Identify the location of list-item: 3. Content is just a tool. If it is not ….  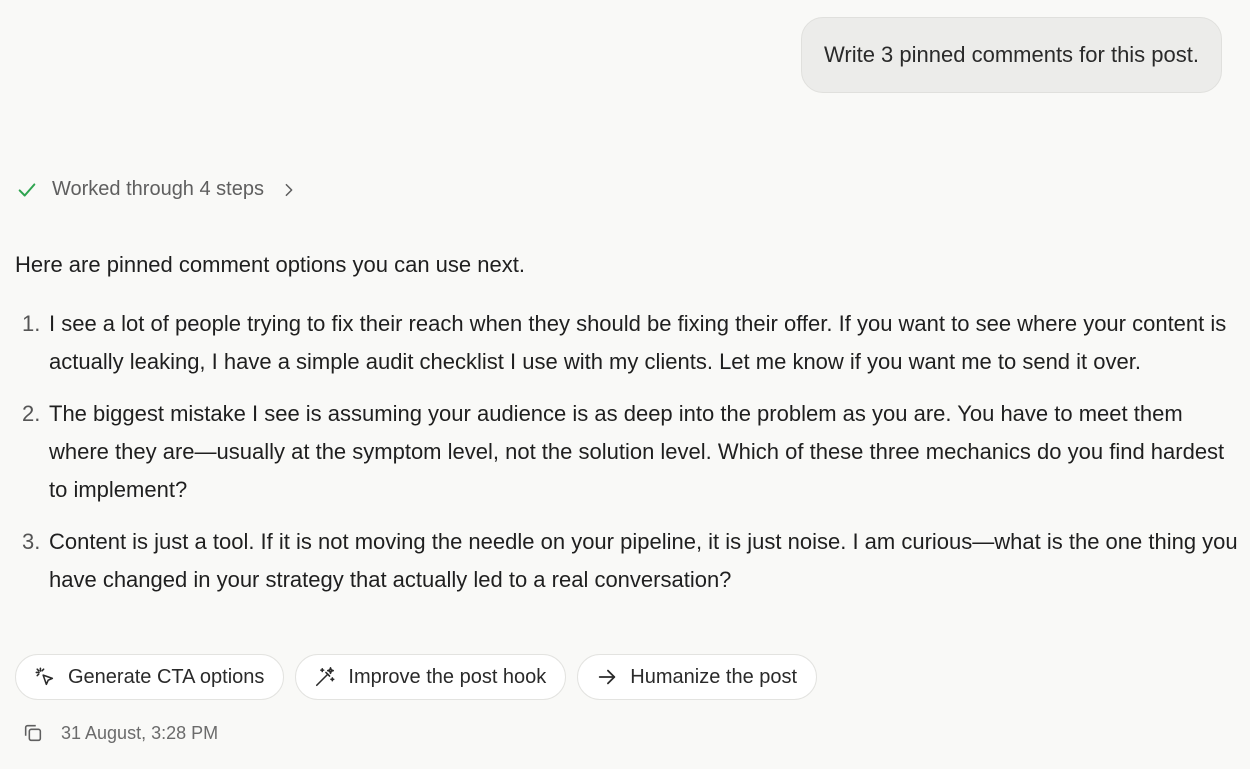
(620, 561).